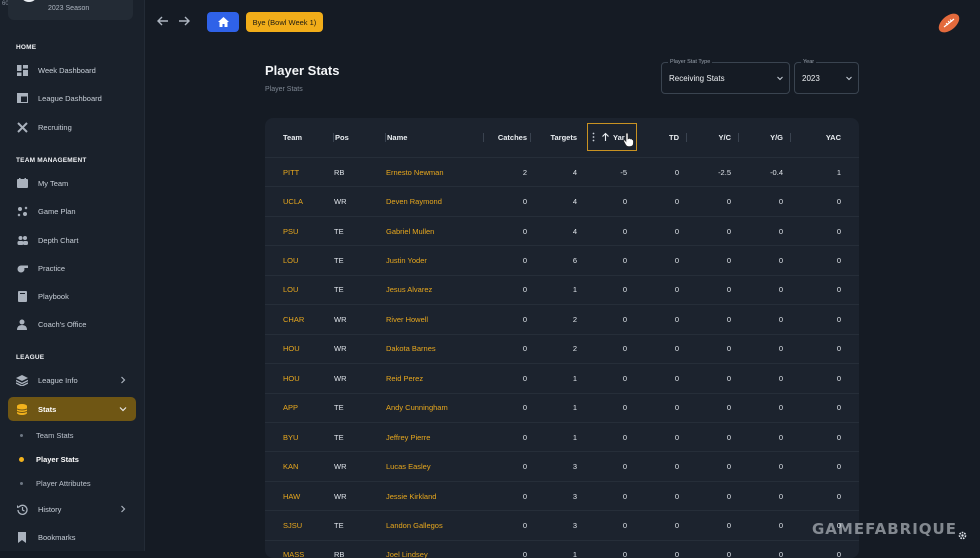 The image size is (980, 558). I want to click on table-row: APP TE Andy Cunningham 0 1 0 0 0 0 0, so click(562, 407).